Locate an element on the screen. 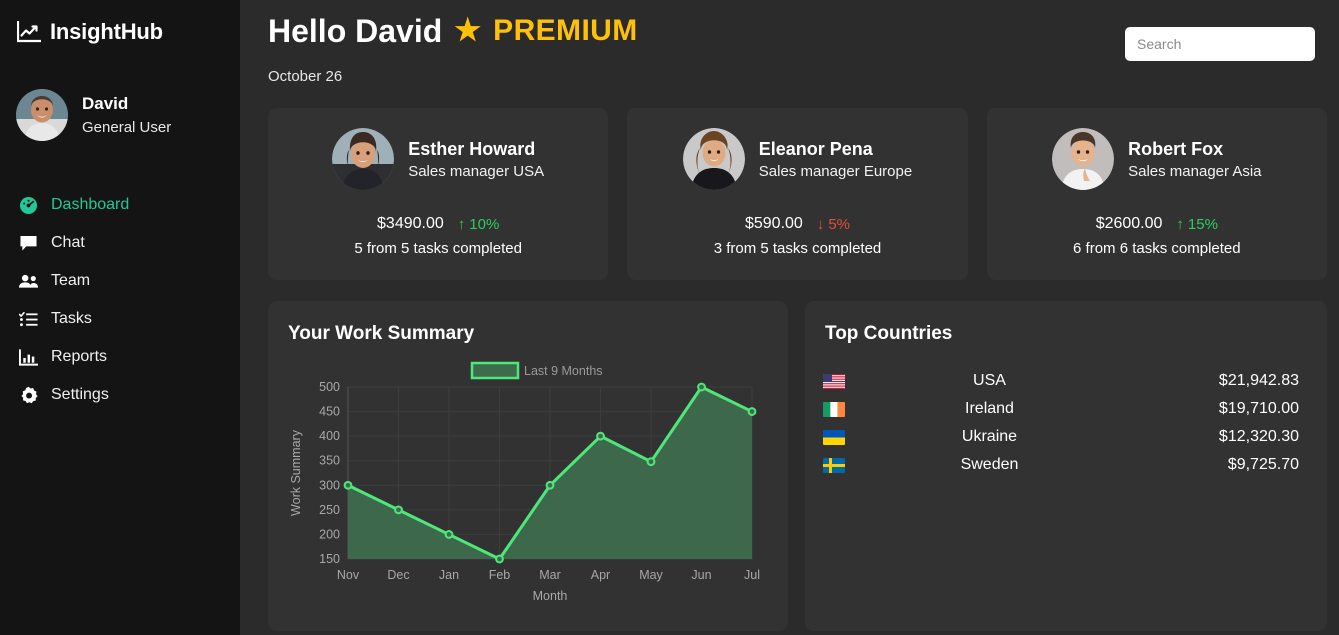 Image resolution: width=1339 pixels, height=635 pixels. user-role: General User is located at coordinates (127, 127).